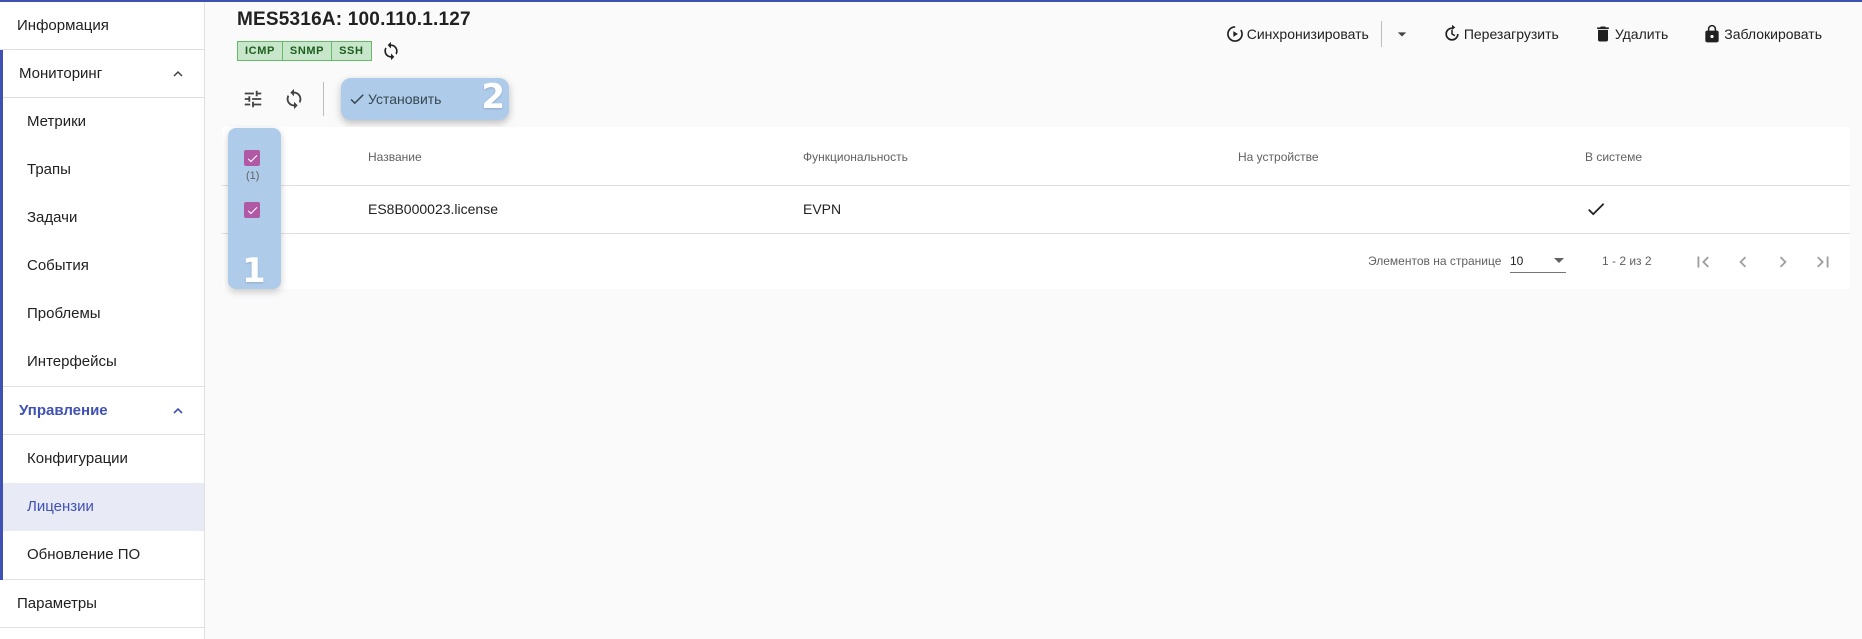  What do you see at coordinates (352, 51) in the screenshot?
I see `badge-ssh: SSH` at bounding box center [352, 51].